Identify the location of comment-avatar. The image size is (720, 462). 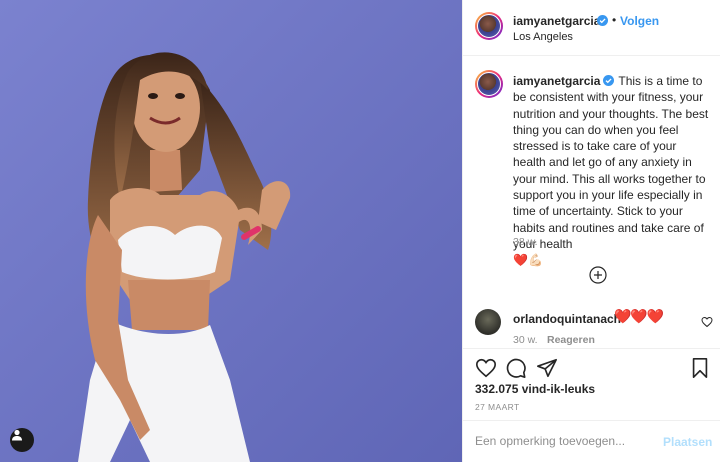
(488, 322).